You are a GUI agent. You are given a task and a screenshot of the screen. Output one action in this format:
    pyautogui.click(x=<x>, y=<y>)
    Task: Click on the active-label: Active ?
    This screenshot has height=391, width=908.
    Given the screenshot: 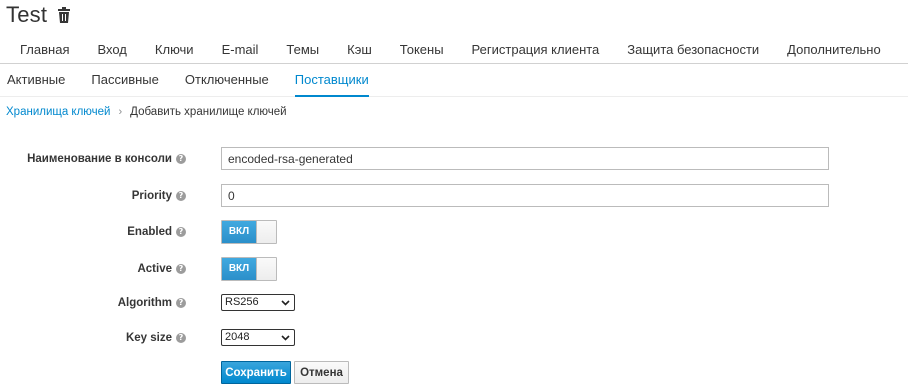 What is the action you would take?
    pyautogui.click(x=93, y=269)
    